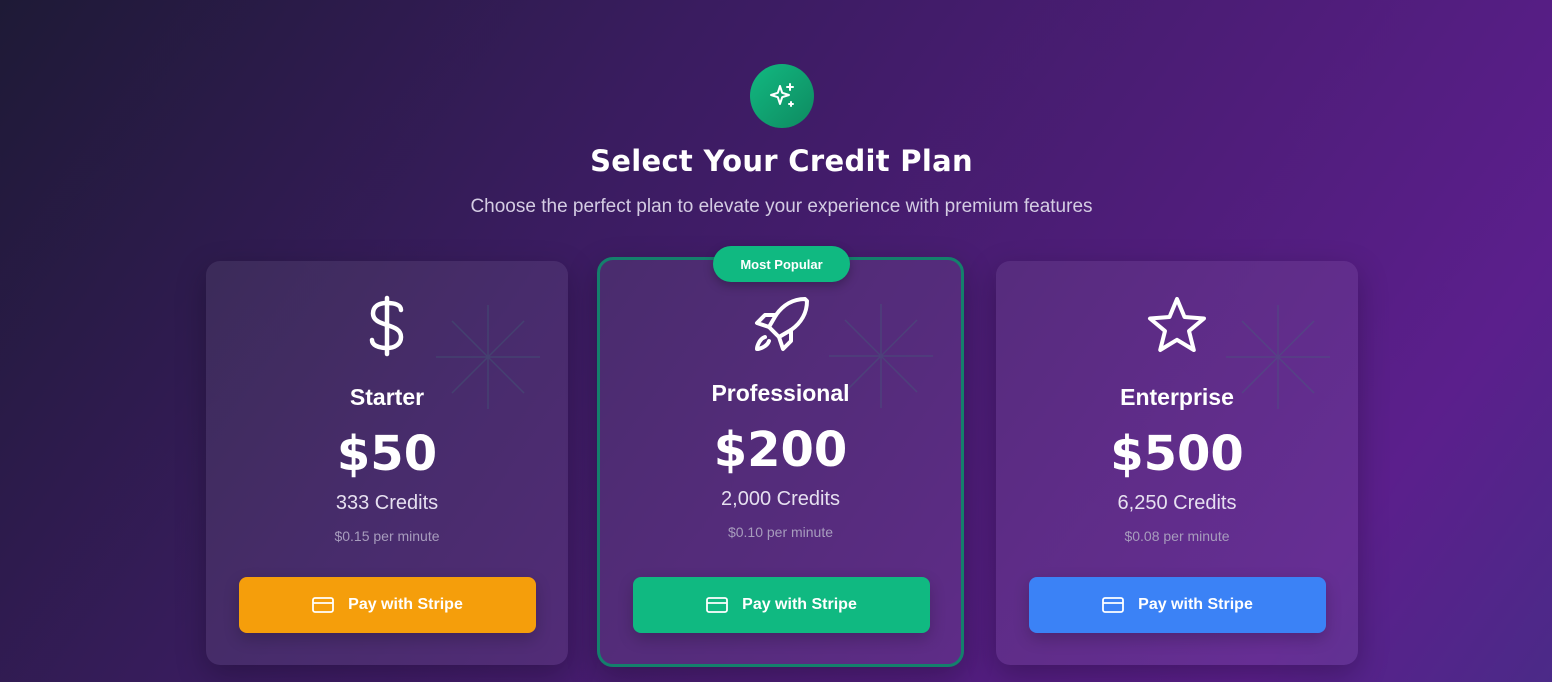 This screenshot has height=682, width=1552. I want to click on pay-with-stripe-button-starter: Pay with Stripe, so click(387, 605).